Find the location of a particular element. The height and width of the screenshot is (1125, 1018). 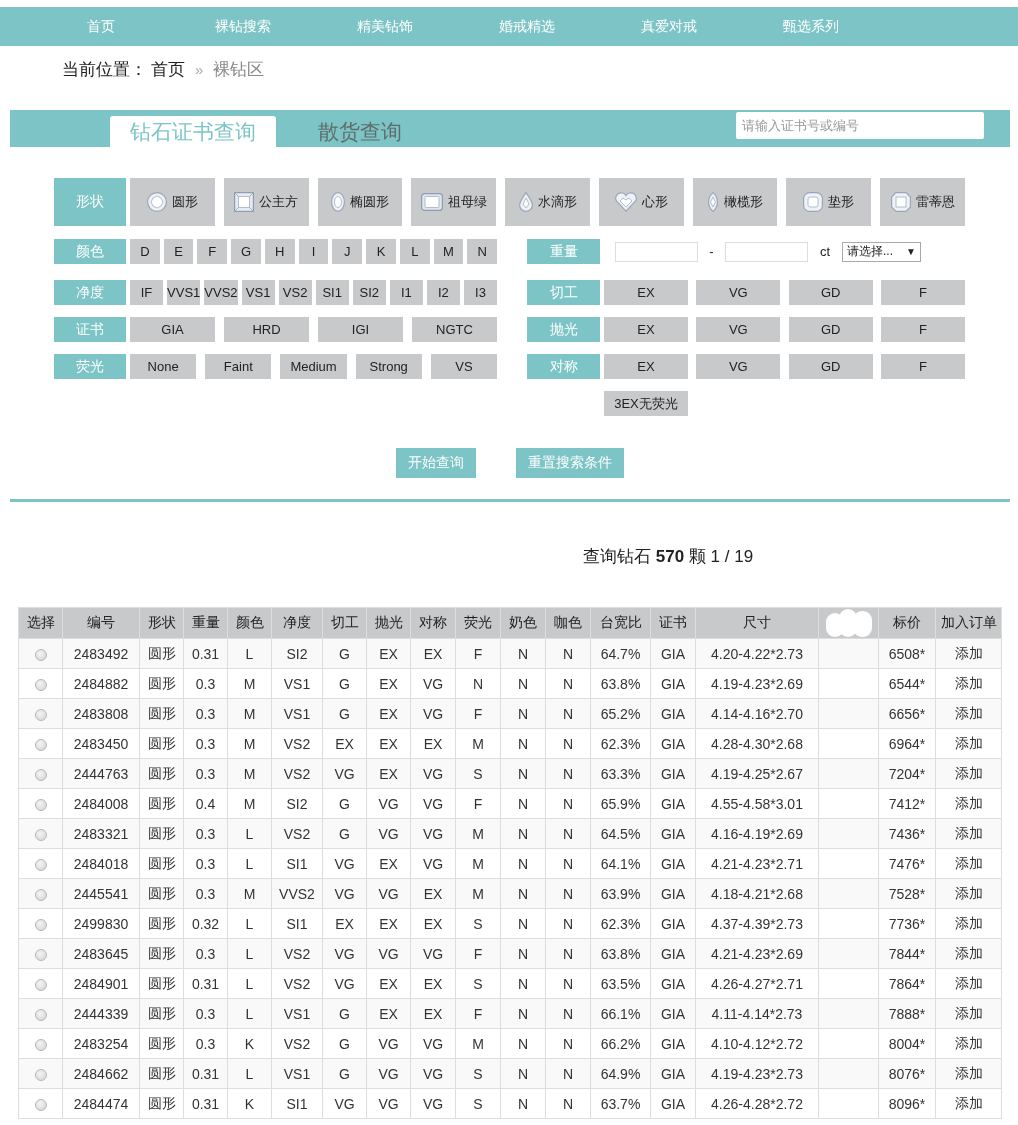

filter-option: H is located at coordinates (279, 251).